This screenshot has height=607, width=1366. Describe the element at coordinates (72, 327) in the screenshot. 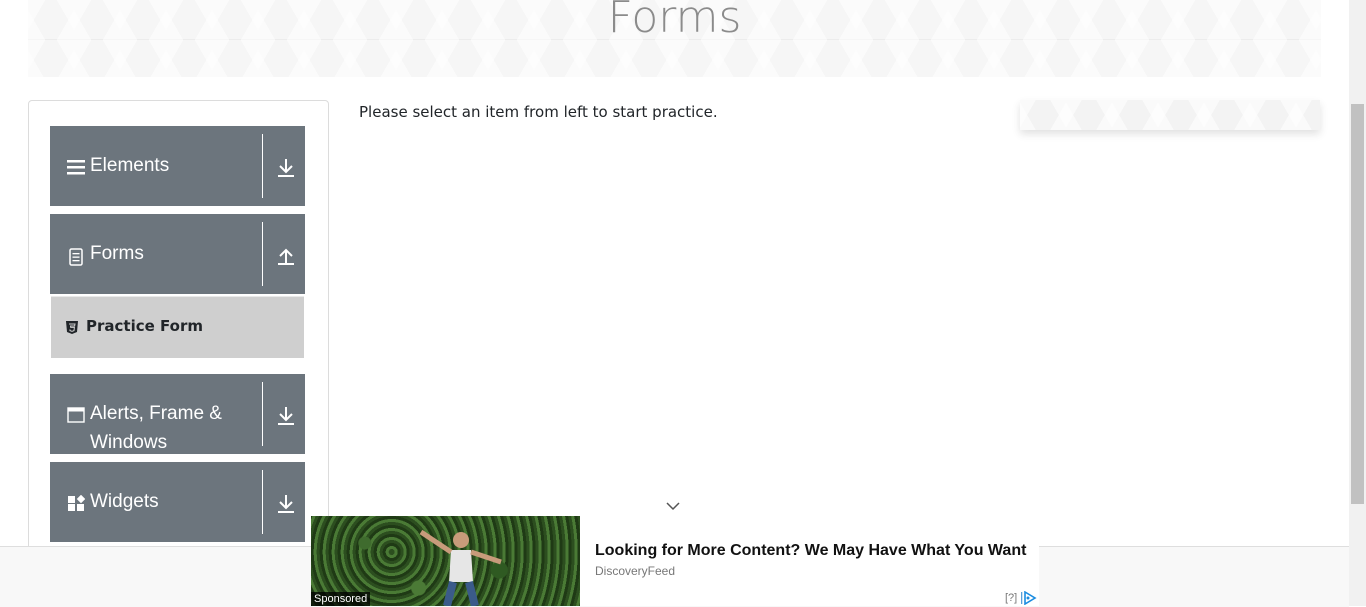

I see `html5-shield-icon` at that location.